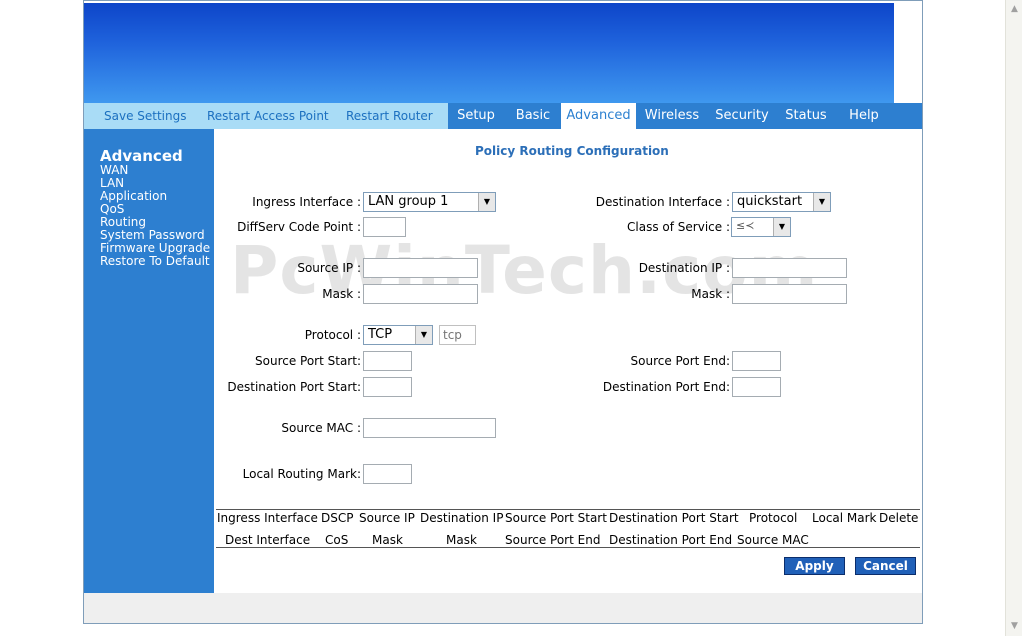  I want to click on nav-link-restart-router: Restart Router, so click(389, 116).